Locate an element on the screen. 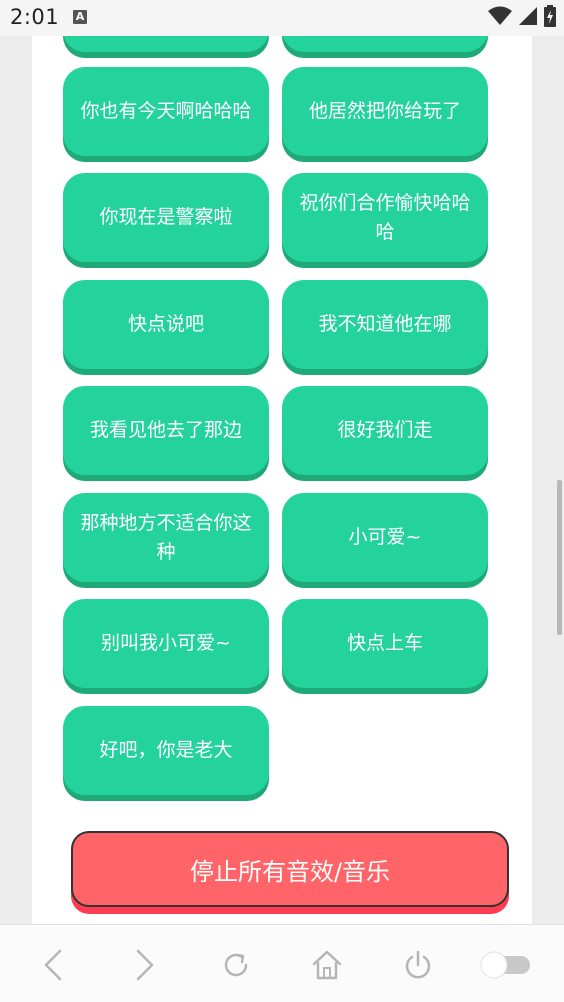  sound-button-label: 我看见他去了那边 is located at coordinates (165, 430).